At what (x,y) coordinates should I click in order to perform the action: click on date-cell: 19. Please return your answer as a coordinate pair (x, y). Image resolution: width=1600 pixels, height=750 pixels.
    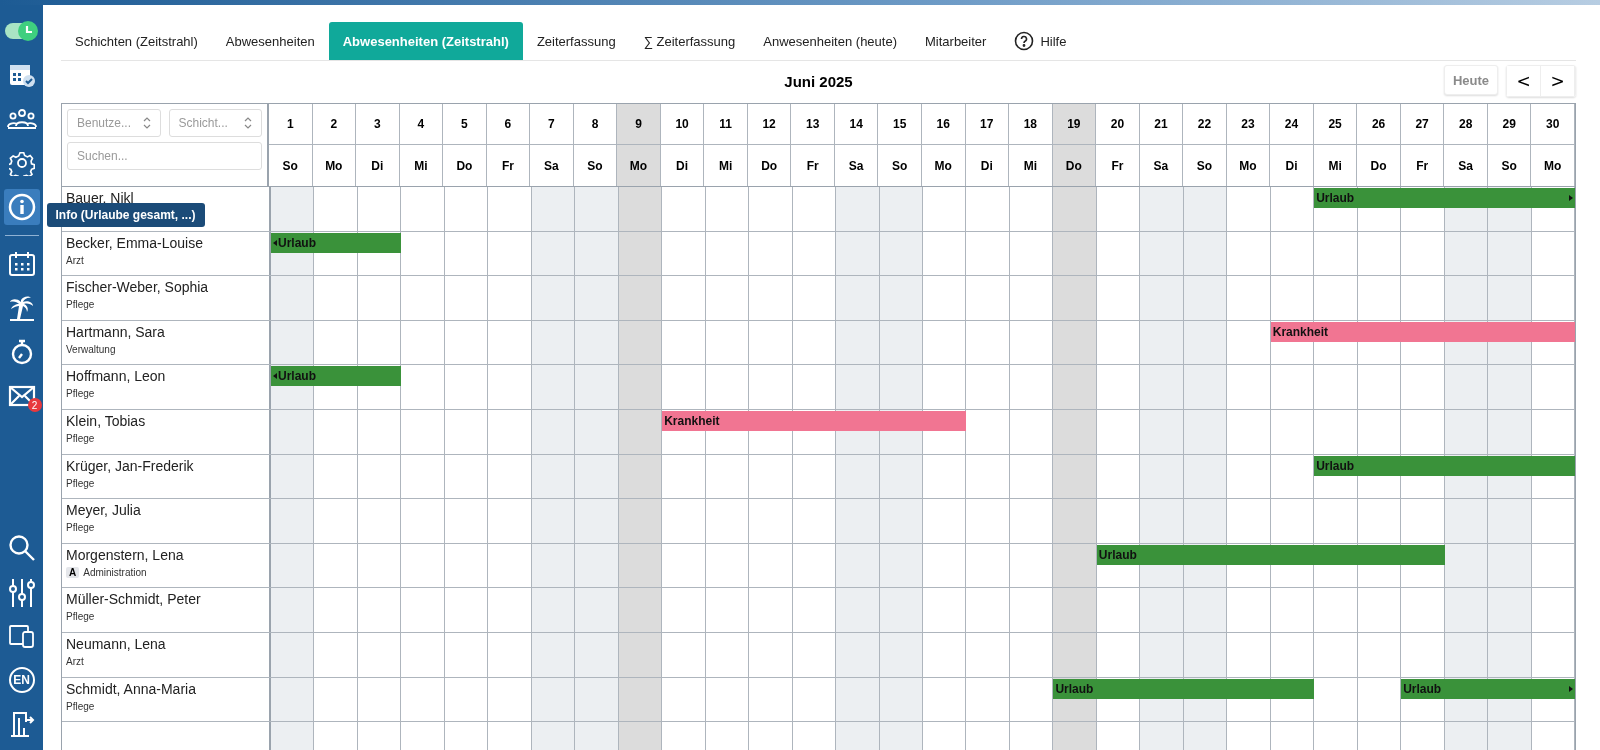
    Looking at the image, I should click on (1074, 124).